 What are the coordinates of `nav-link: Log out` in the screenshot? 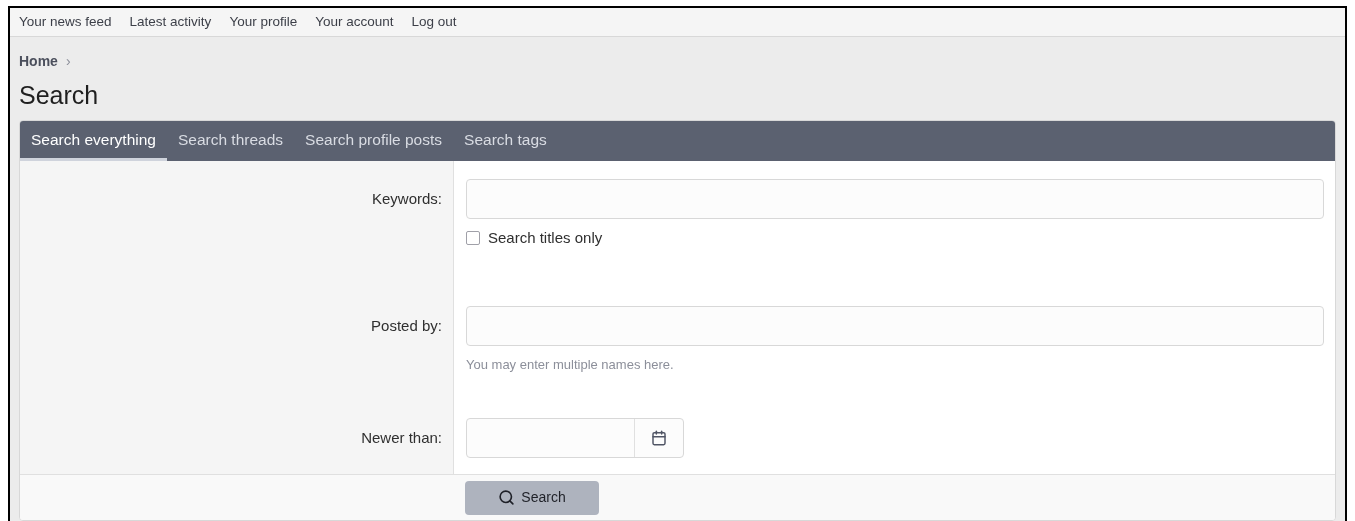 It's located at (434, 22).